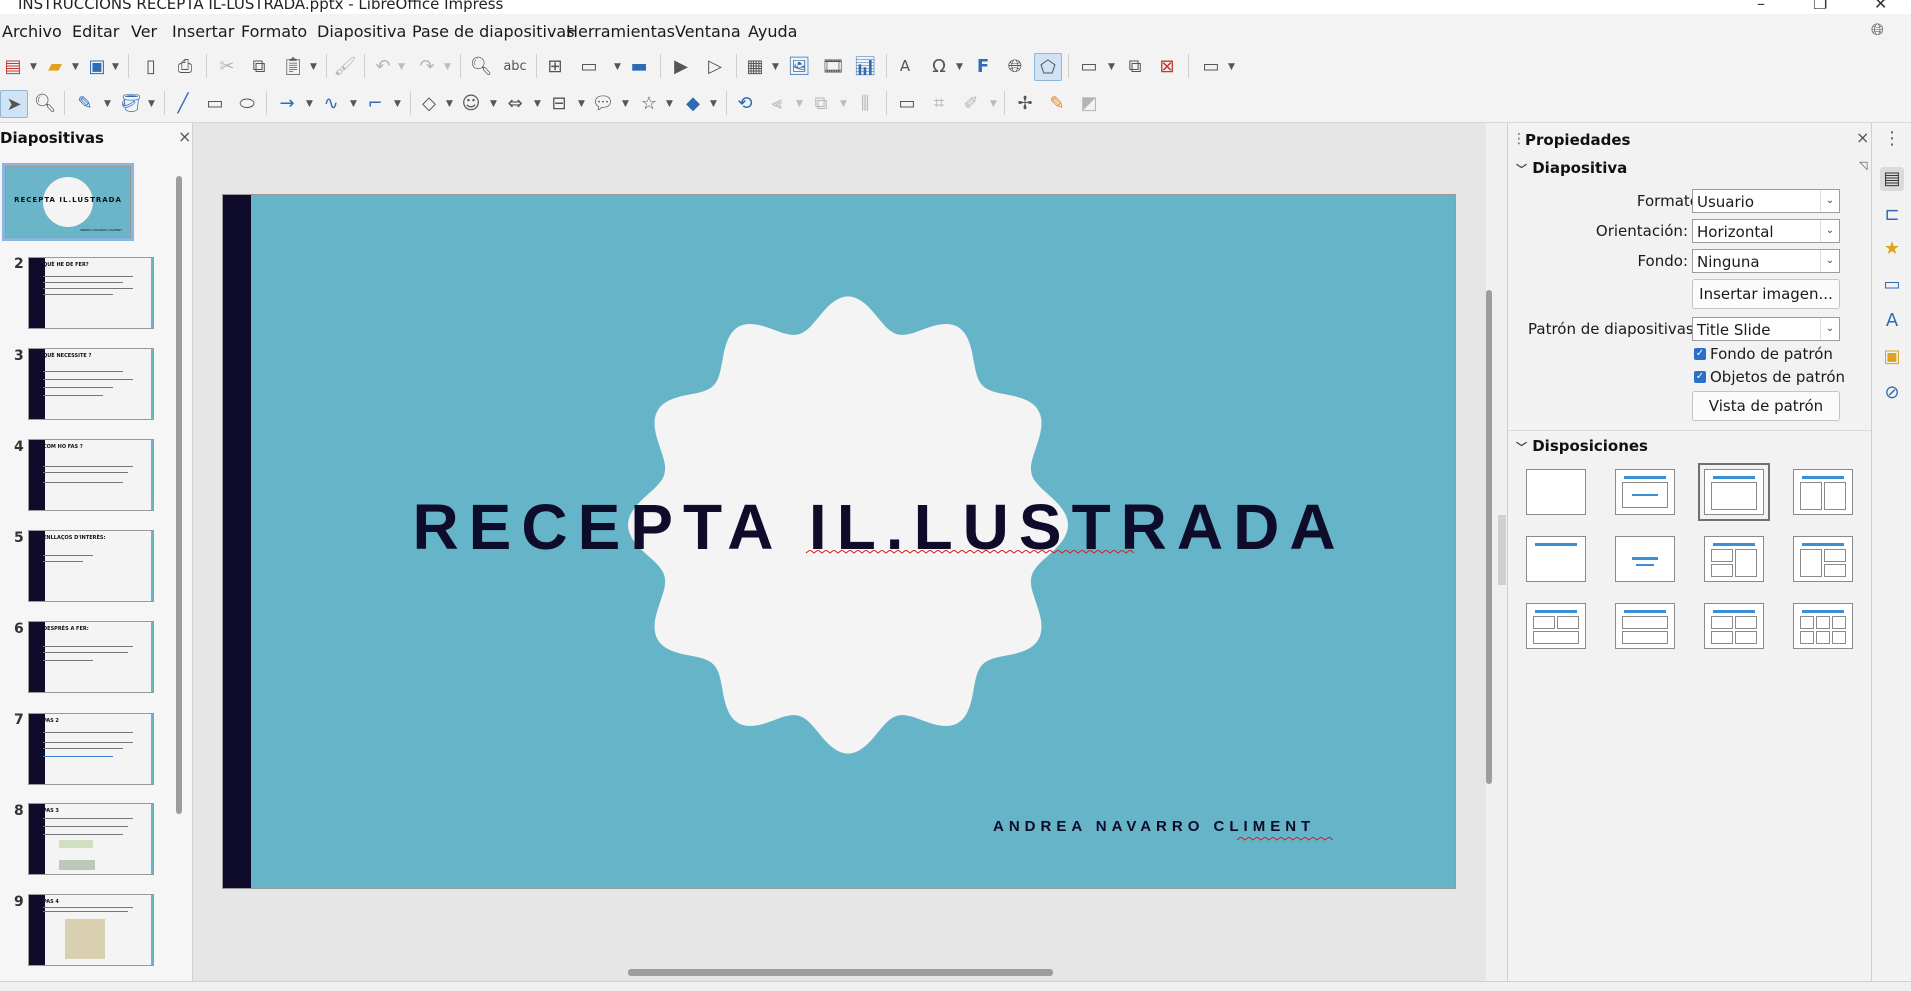 Image resolution: width=1911 pixels, height=991 pixels. I want to click on menu-ver: Ver, so click(144, 31).